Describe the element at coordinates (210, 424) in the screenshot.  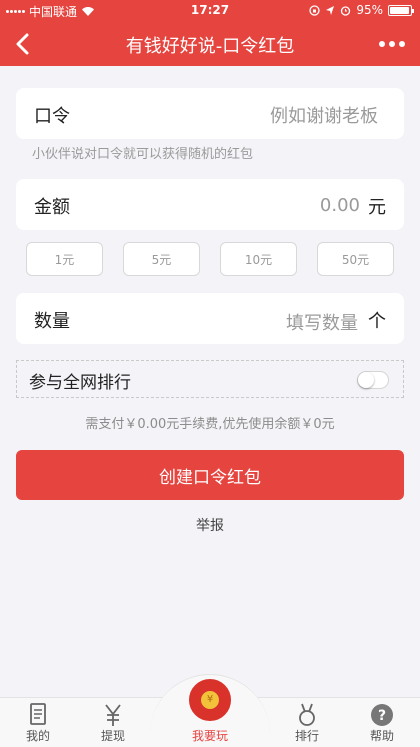
I see `fee-text: 需支付￥0.00元手续费,优先使用余额￥0元` at that location.